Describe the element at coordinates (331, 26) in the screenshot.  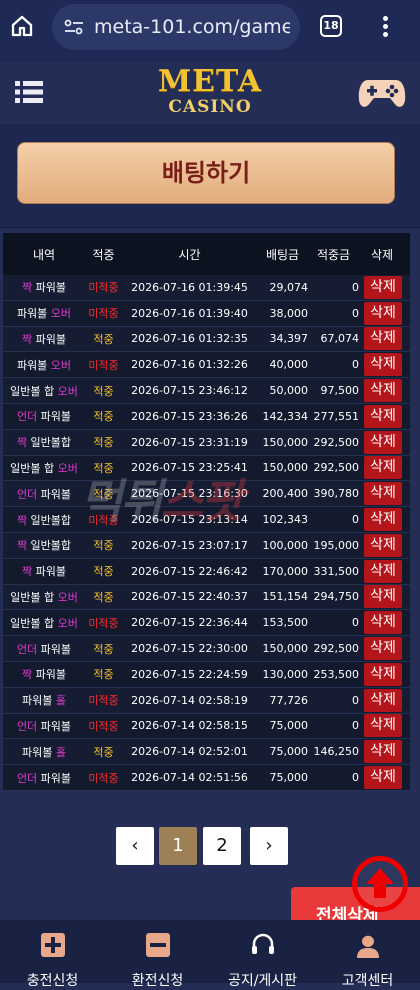
I see `tab-switcher-button: 18` at that location.